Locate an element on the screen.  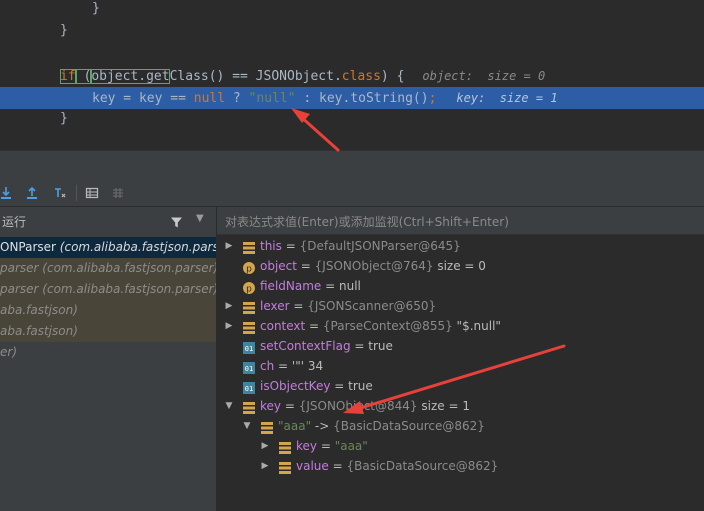
variable-row: 01 setContextFlag = true is located at coordinates (460, 346).